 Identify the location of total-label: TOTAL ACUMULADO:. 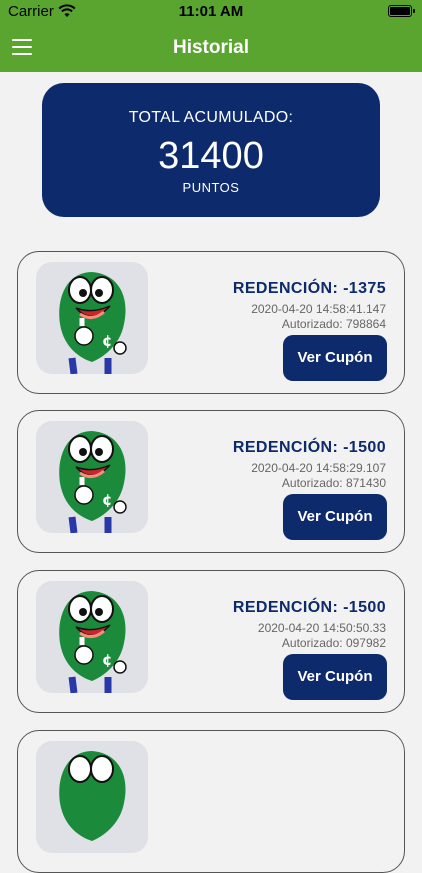
(211, 117).